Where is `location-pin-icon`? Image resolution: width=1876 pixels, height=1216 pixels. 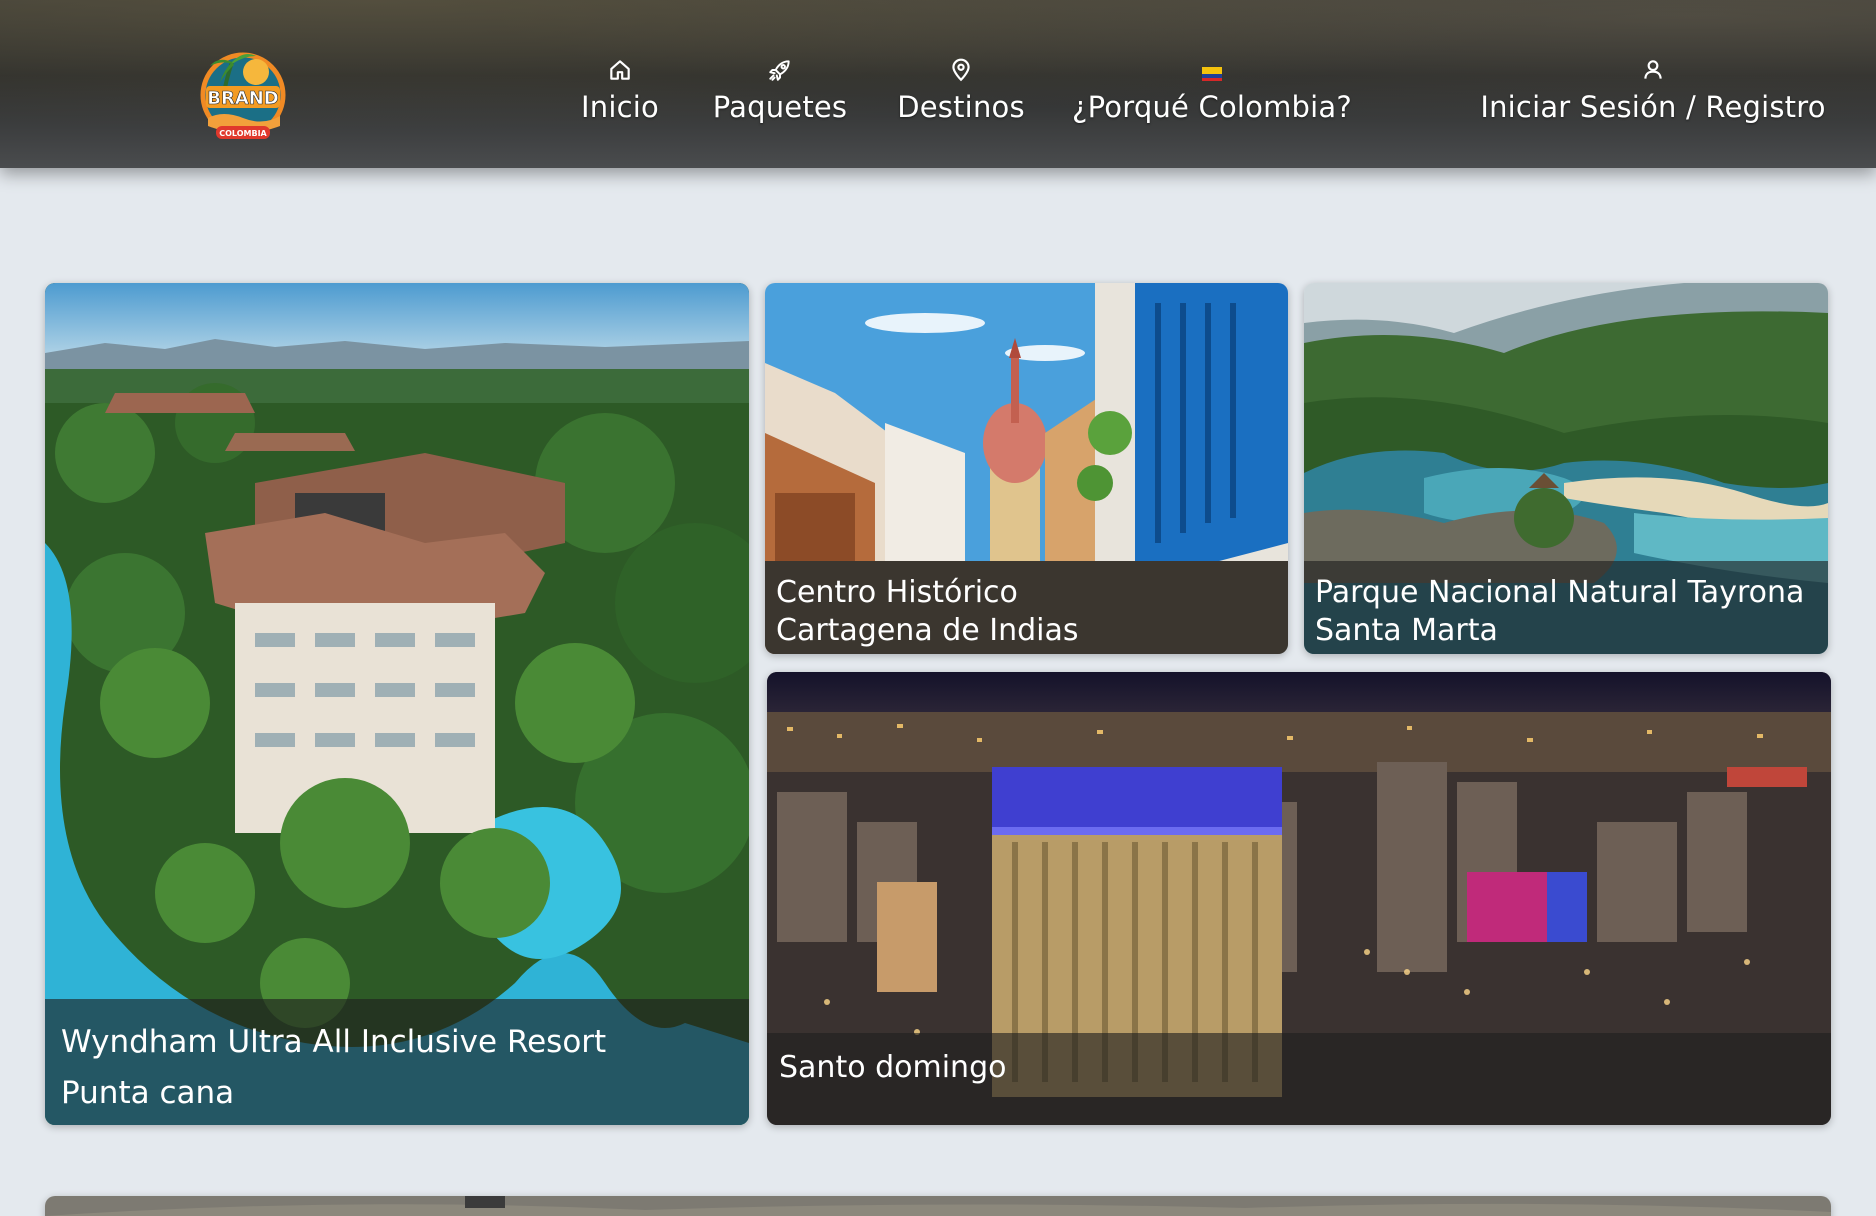
location-pin-icon is located at coordinates (961, 70).